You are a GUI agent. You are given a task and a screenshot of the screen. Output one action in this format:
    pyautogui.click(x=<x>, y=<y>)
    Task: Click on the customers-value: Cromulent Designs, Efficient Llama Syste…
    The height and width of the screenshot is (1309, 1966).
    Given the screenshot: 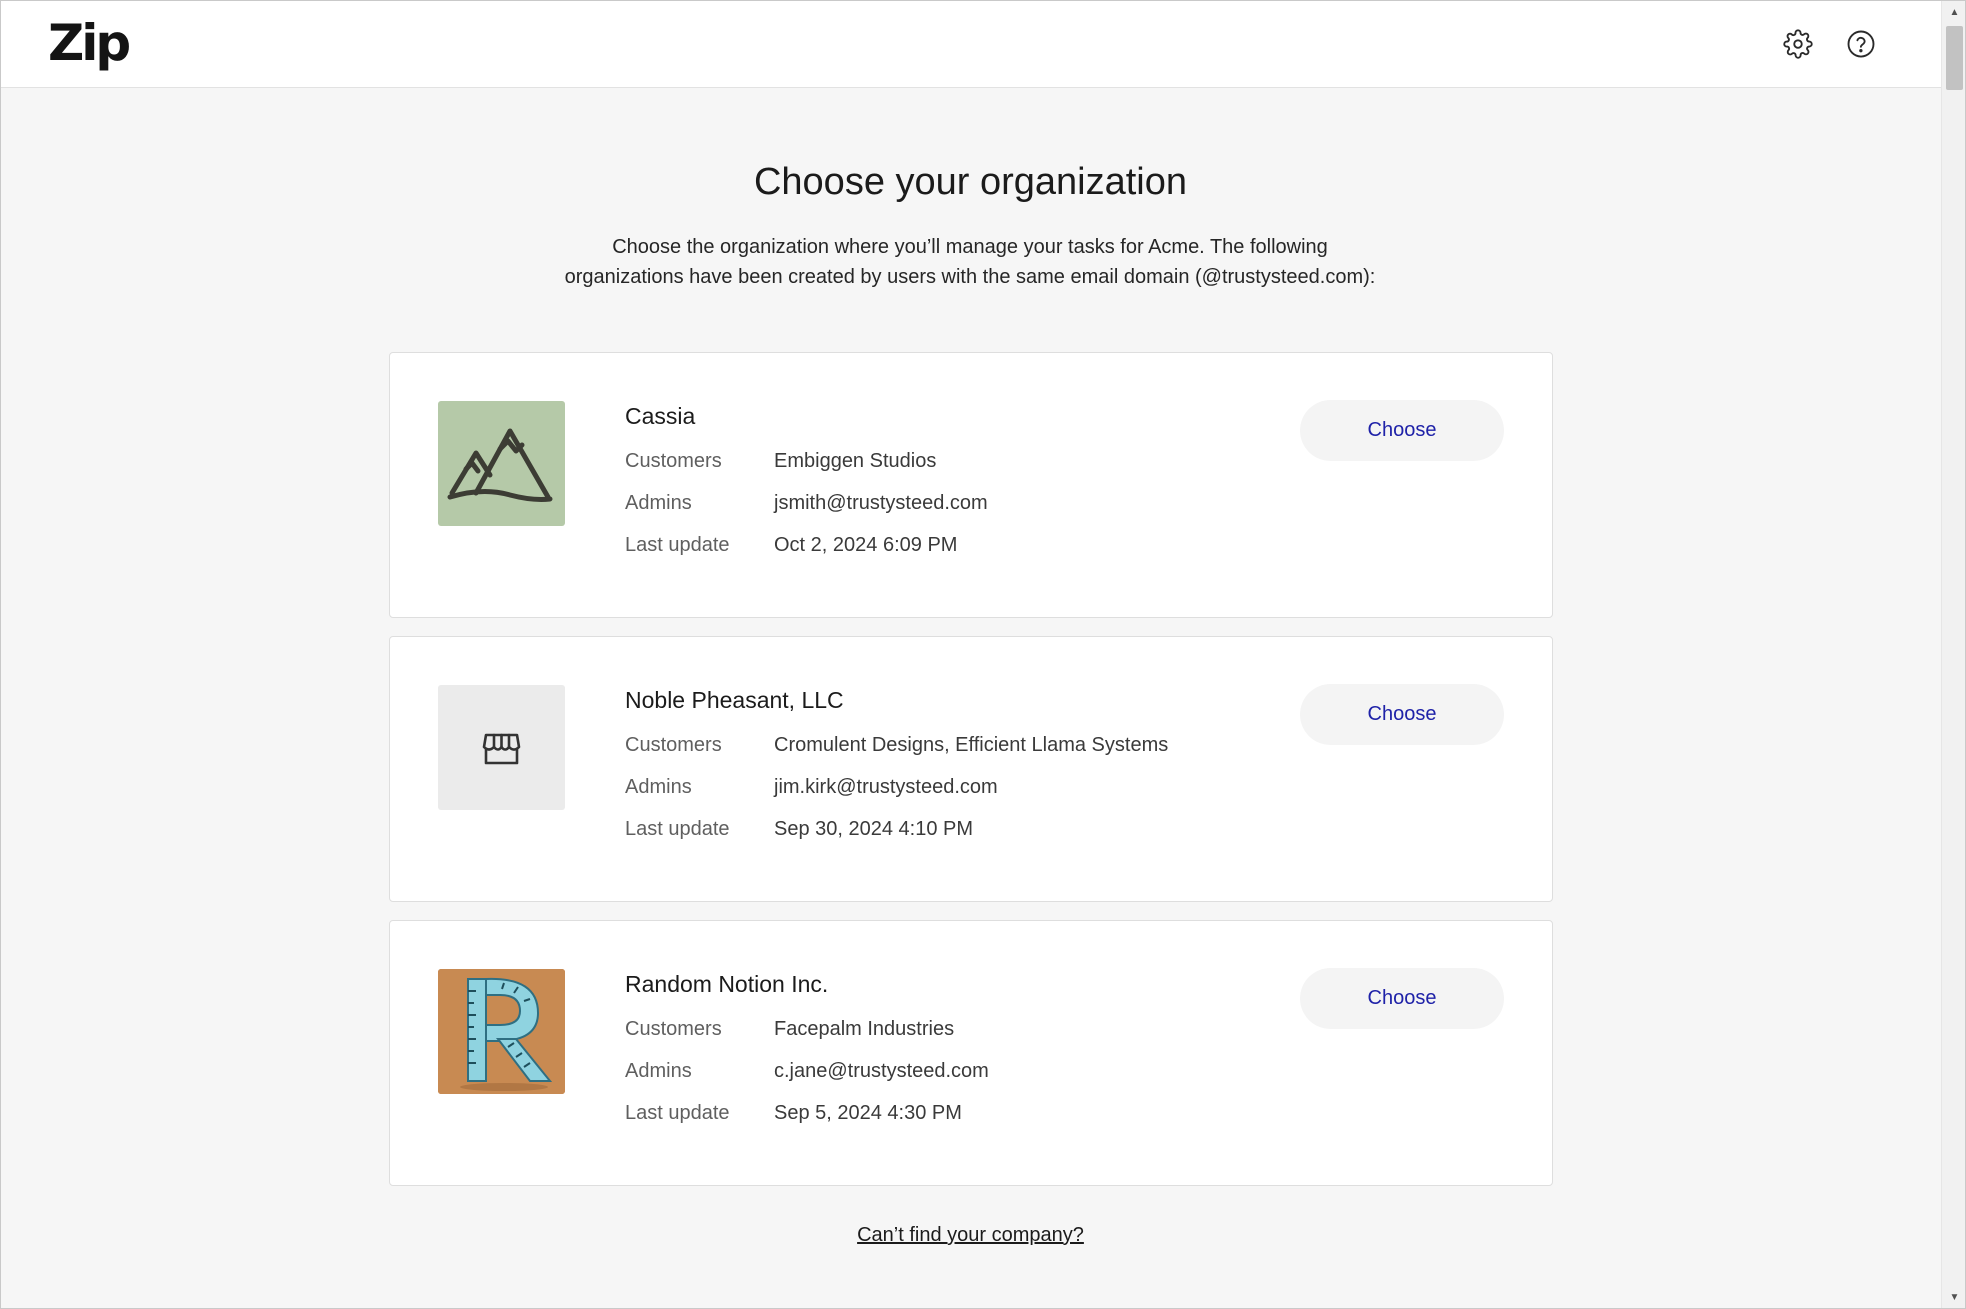 What is the action you would take?
    pyautogui.click(x=971, y=745)
    